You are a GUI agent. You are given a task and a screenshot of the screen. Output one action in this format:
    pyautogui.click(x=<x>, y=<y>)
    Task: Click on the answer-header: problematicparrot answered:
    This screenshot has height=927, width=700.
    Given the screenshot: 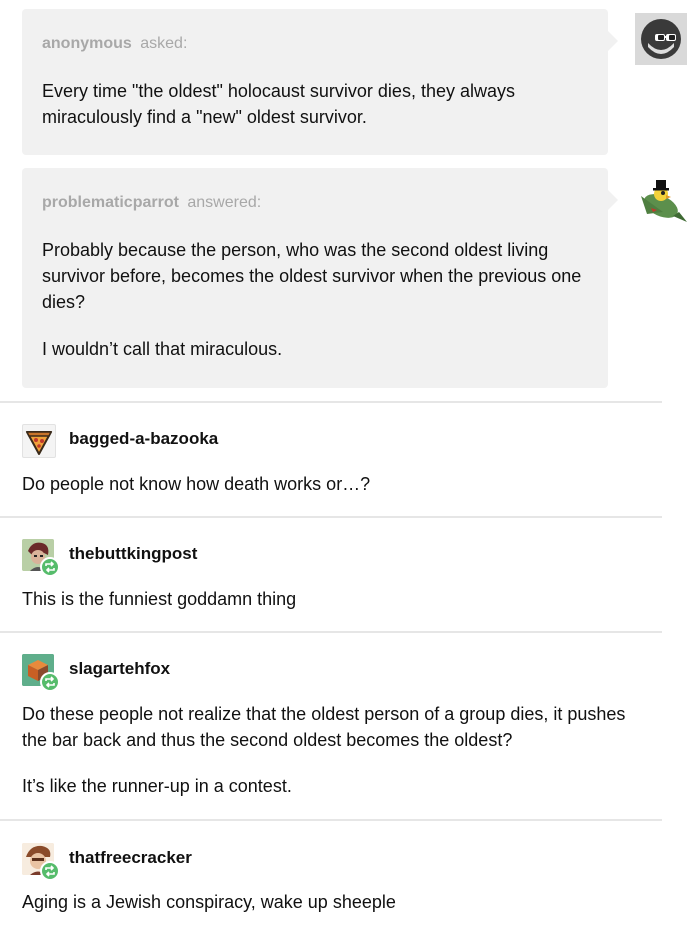 What is the action you would take?
    pyautogui.click(x=151, y=203)
    